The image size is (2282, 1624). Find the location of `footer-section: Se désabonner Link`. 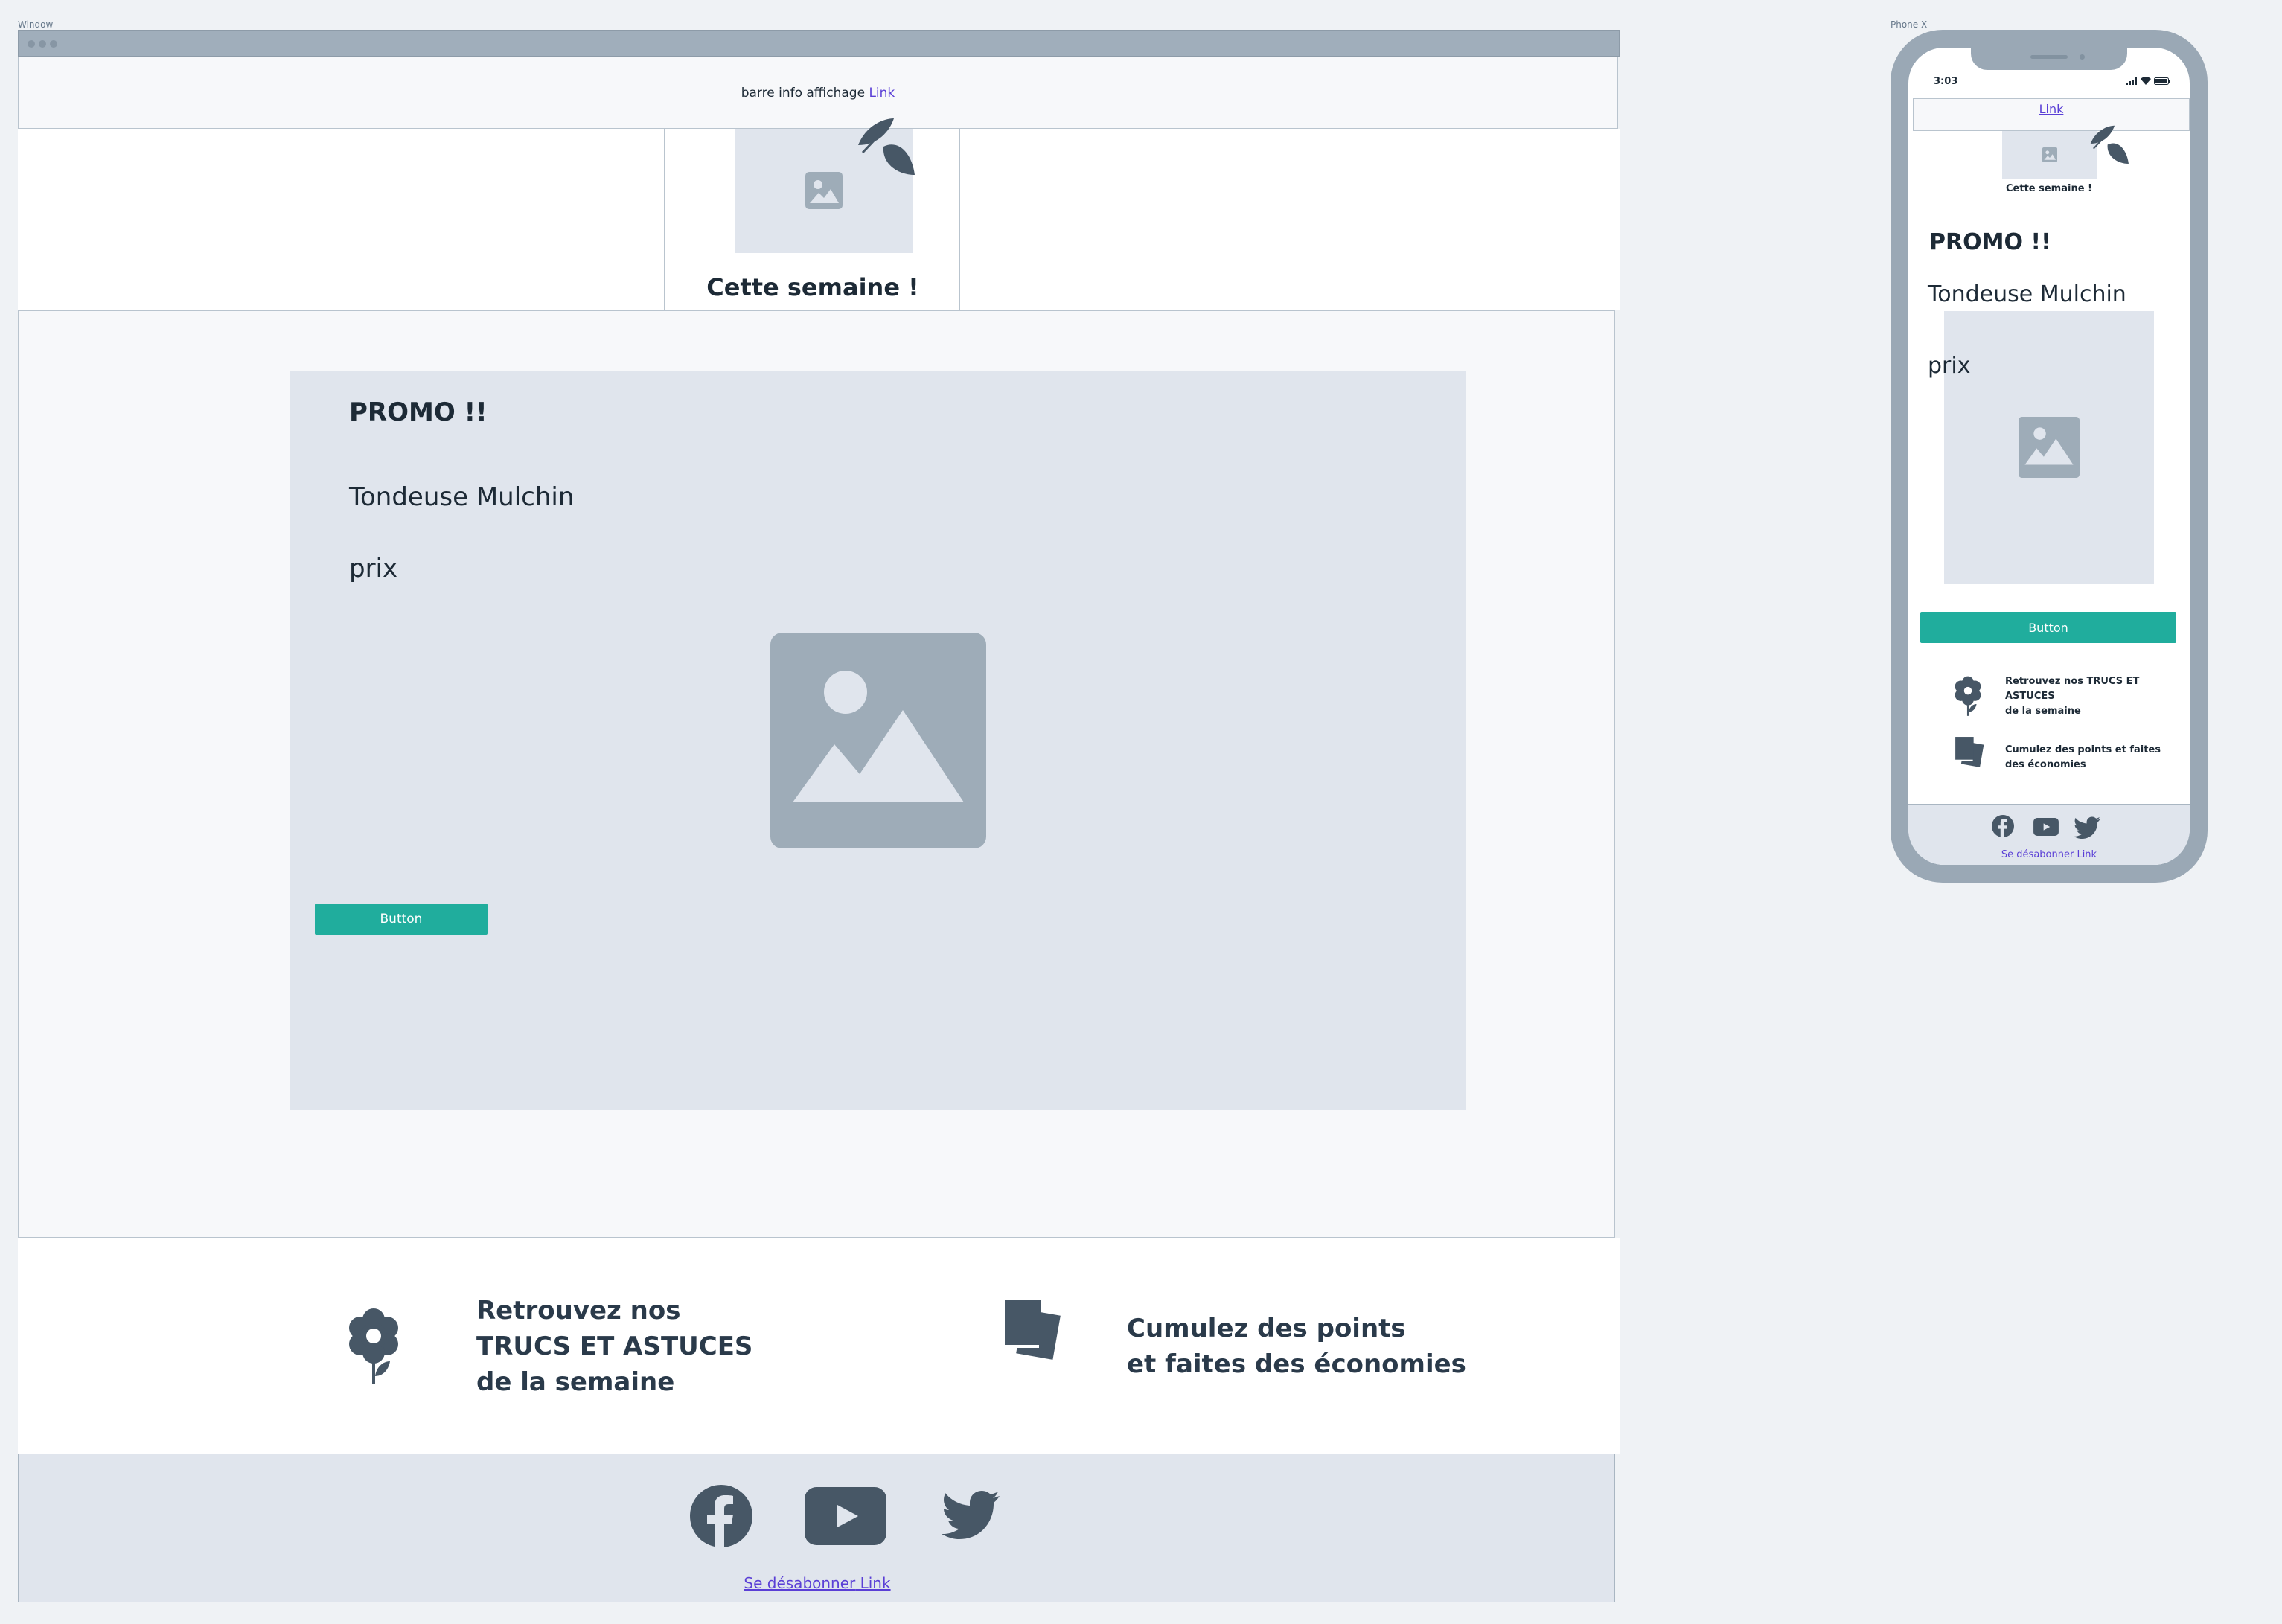

footer-section: Se désabonner Link is located at coordinates (817, 1528).